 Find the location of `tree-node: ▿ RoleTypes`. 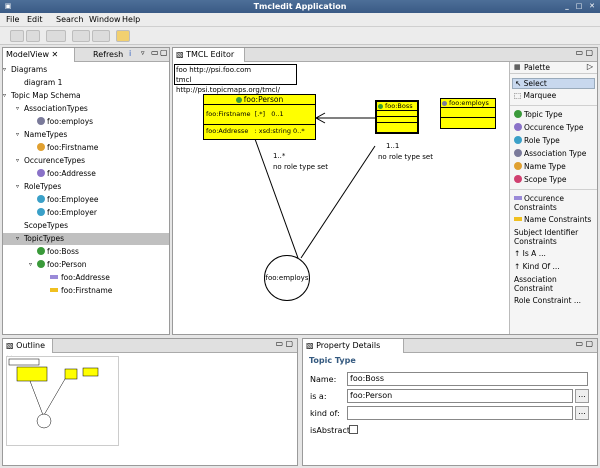

tree-node: ▿ RoleTypes is located at coordinates (38, 187).